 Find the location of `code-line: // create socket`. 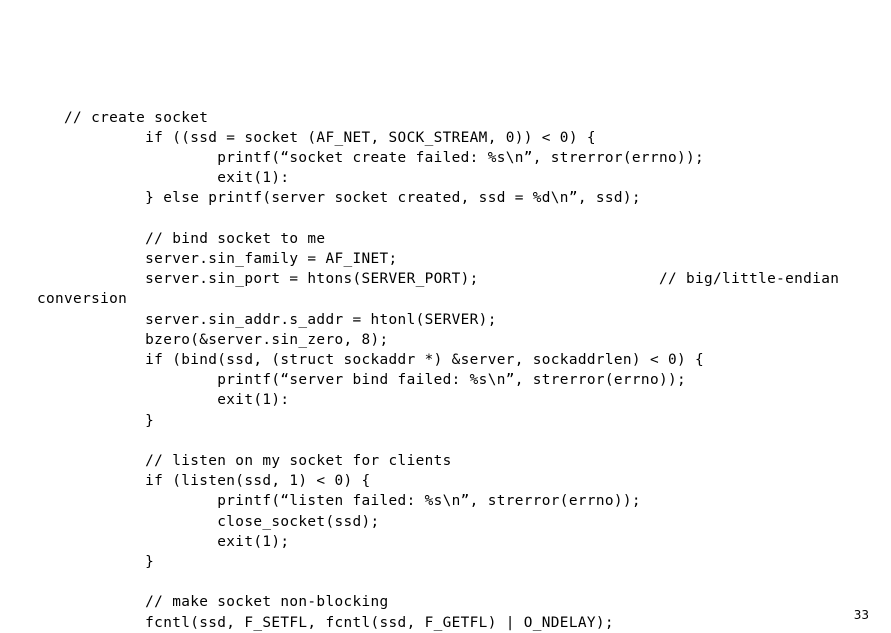

code-line: // create socket is located at coordinates (123, 117).